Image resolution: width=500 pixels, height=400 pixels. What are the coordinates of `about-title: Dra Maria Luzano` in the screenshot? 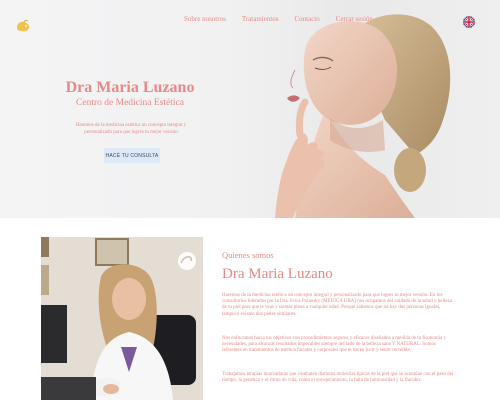 It's located at (277, 274).